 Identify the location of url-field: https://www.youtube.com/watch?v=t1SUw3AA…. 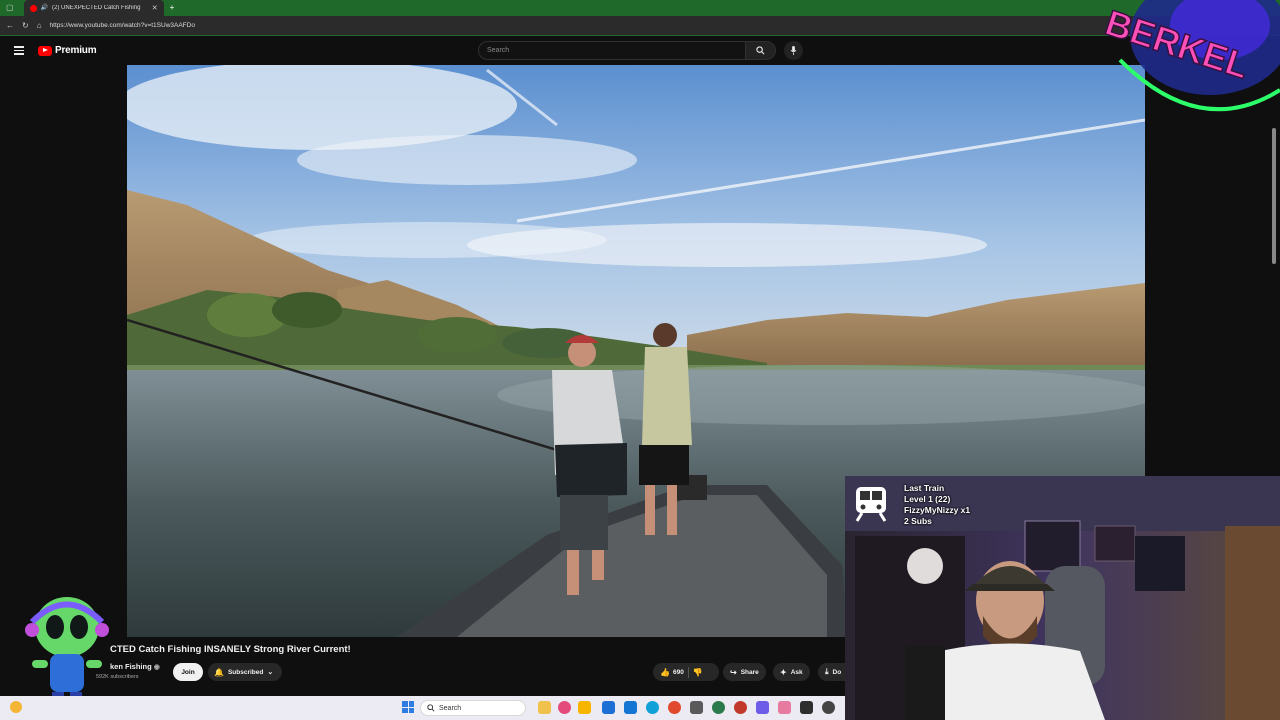
(122, 25).